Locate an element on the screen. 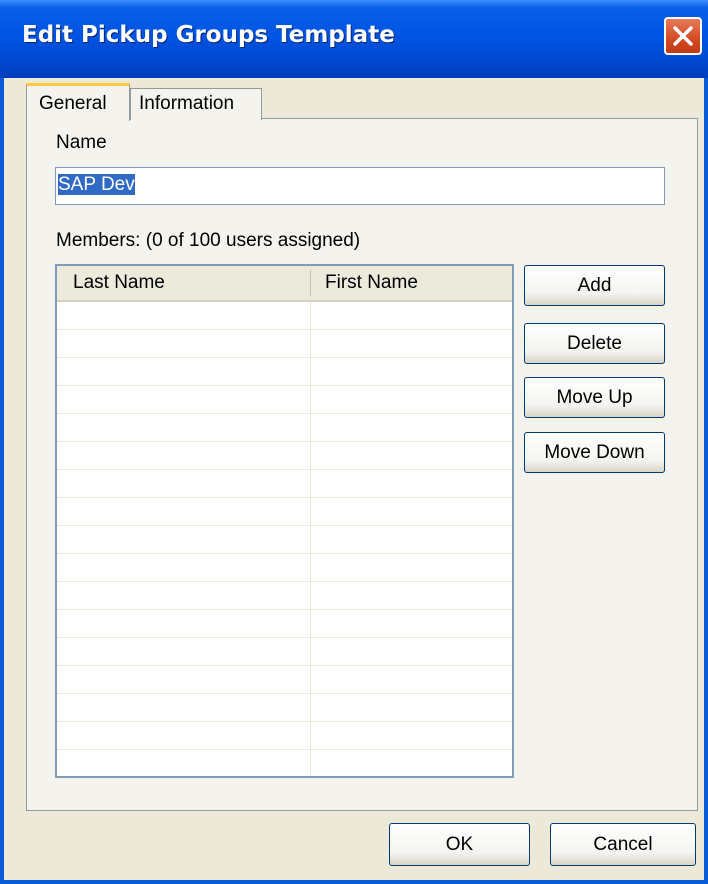  cancel-button: Cancel is located at coordinates (623, 844).